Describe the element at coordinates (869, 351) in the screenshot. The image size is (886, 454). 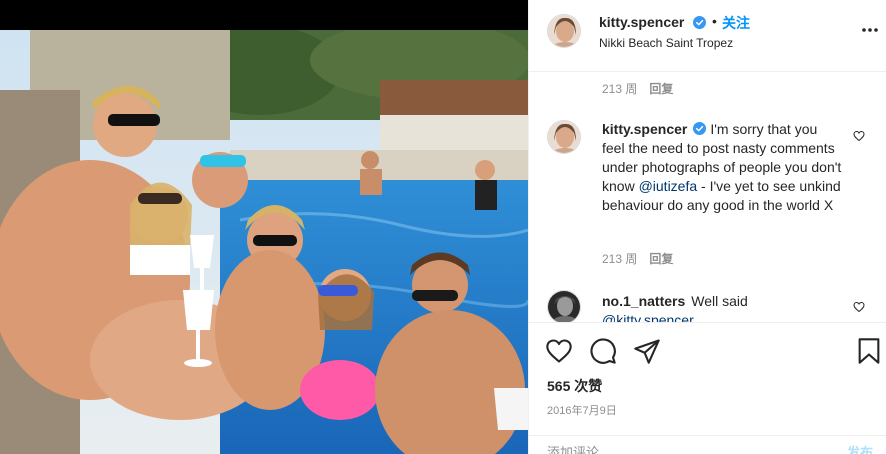
I see `bookmark-icon` at that location.